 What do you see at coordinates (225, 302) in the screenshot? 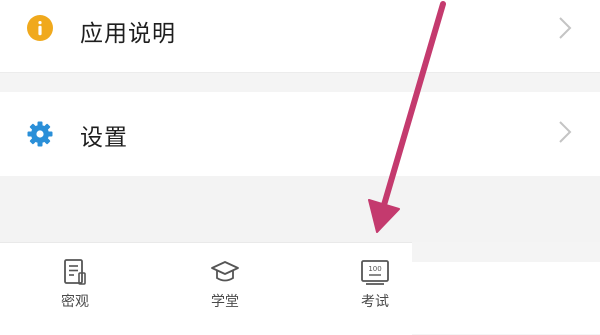
I see `tab-label: 学堂` at bounding box center [225, 302].